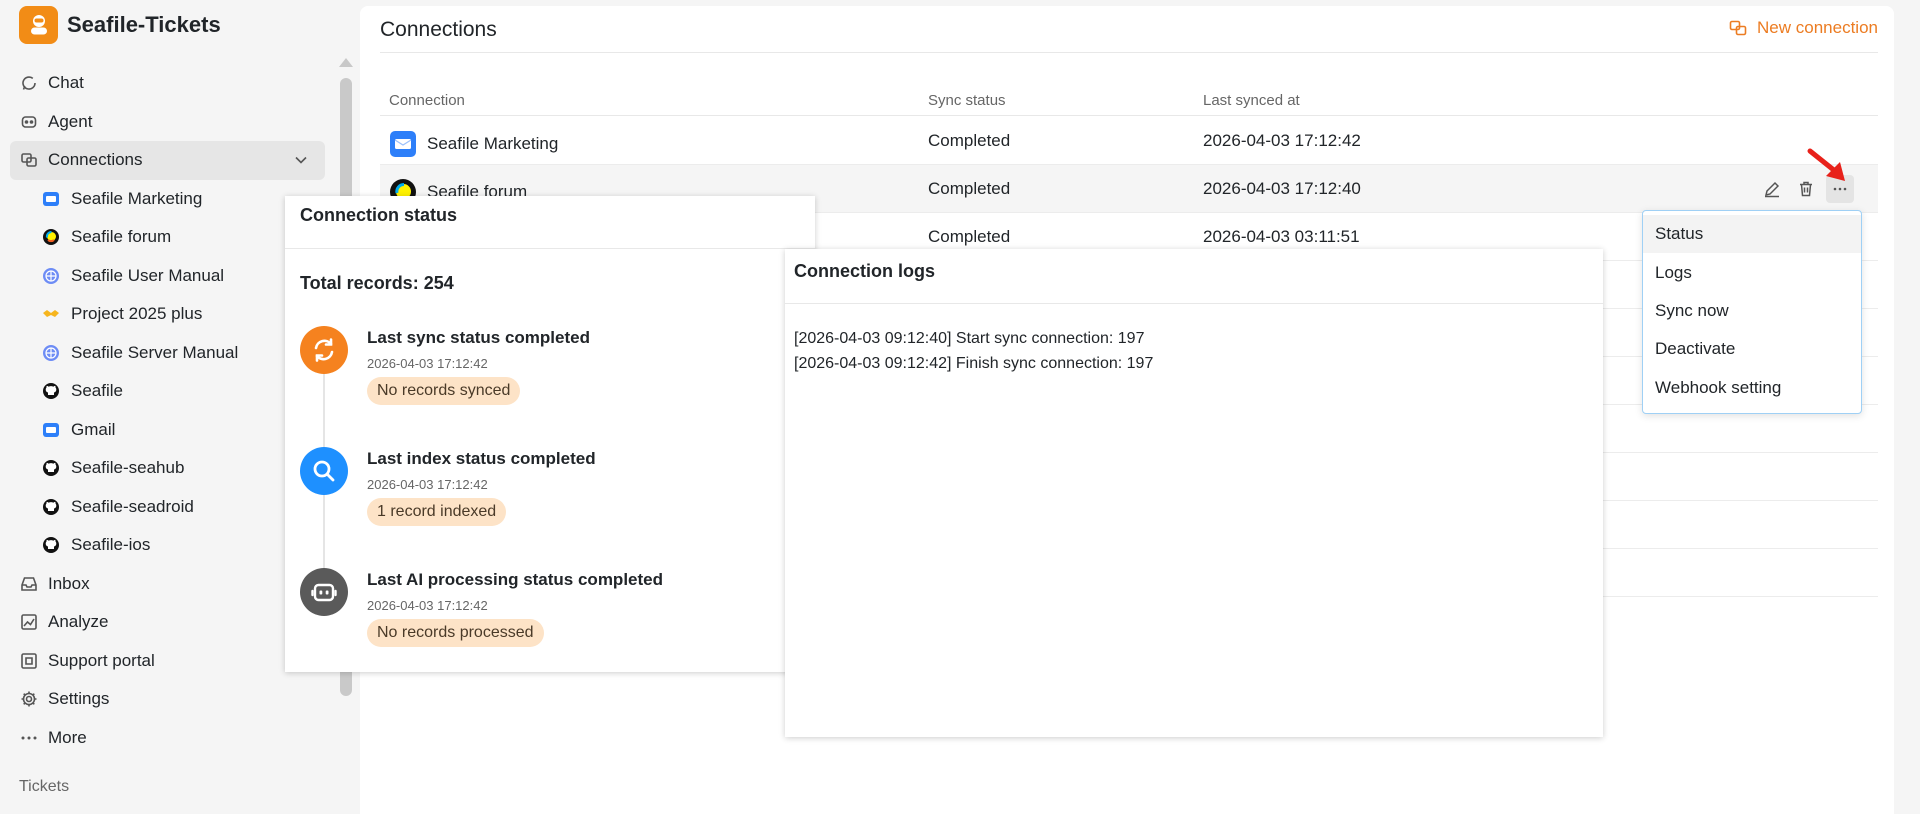 This screenshot has width=1920, height=814. What do you see at coordinates (70, 121) in the screenshot?
I see `sidebar-item-label: Agent` at bounding box center [70, 121].